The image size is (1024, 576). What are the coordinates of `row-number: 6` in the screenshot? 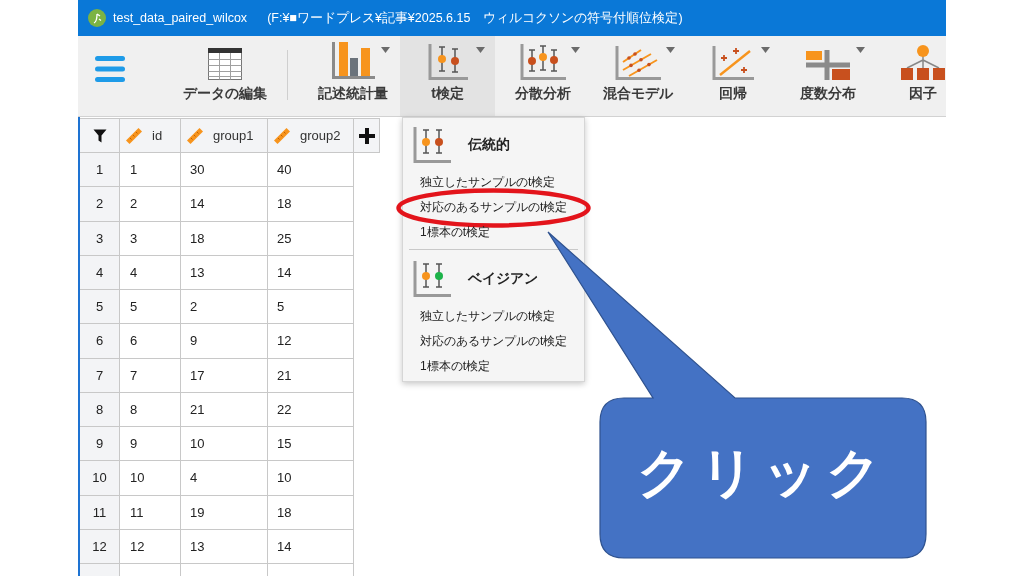 It's located at (100, 341).